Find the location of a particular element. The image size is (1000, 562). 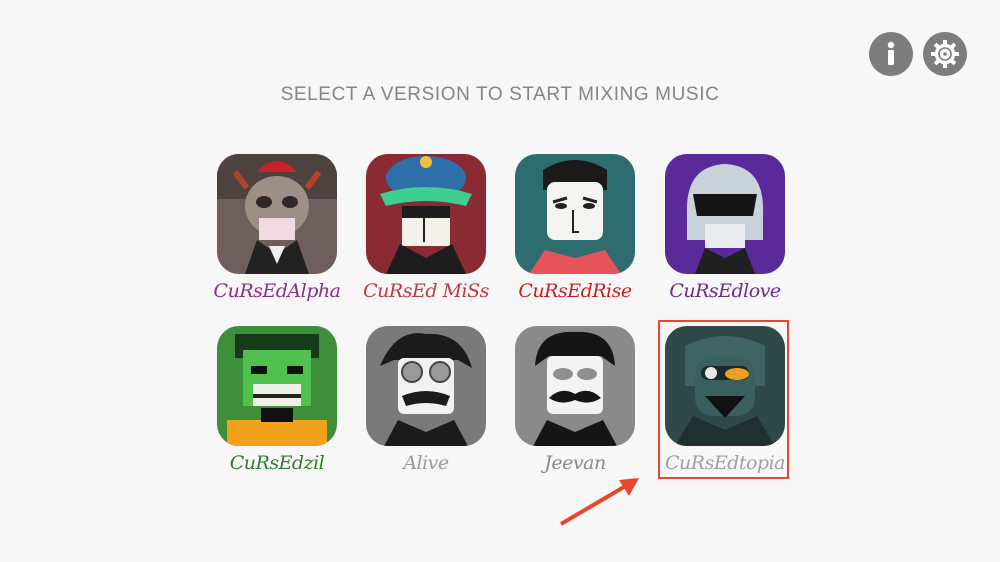

version-label: Alive is located at coordinates (426, 463).